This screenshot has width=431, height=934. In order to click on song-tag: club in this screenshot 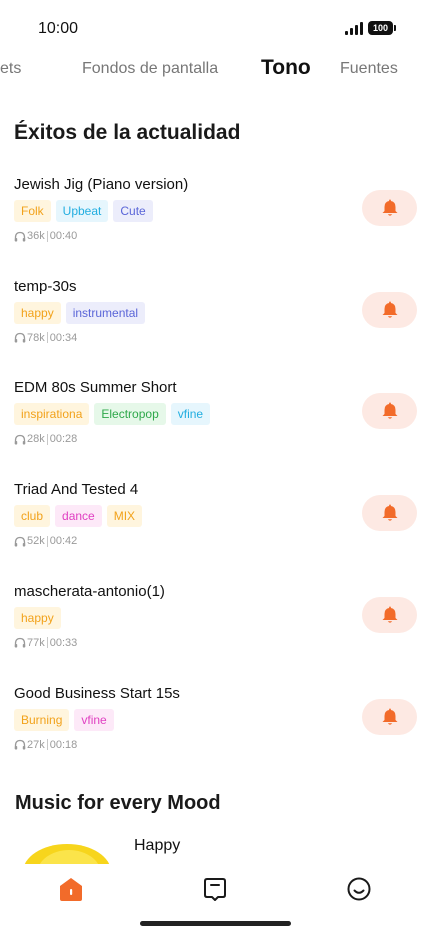, I will do `click(32, 516)`.